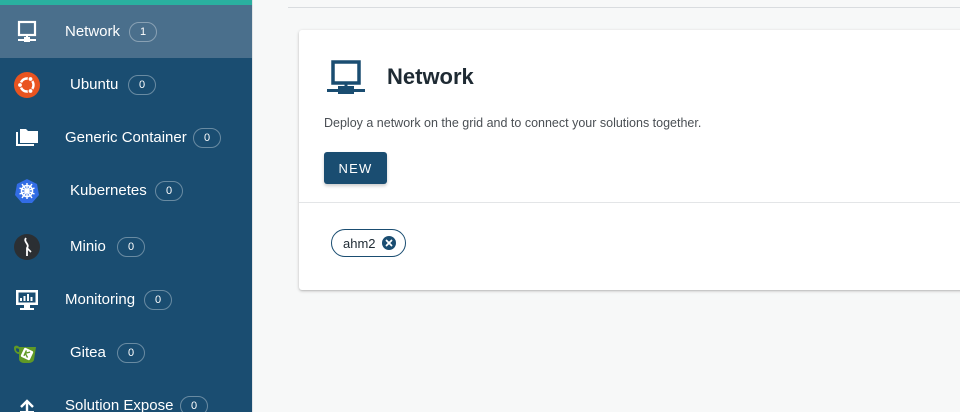 This screenshot has height=412, width=960. I want to click on sidebar-item-minio: Minio 0, so click(126, 246).